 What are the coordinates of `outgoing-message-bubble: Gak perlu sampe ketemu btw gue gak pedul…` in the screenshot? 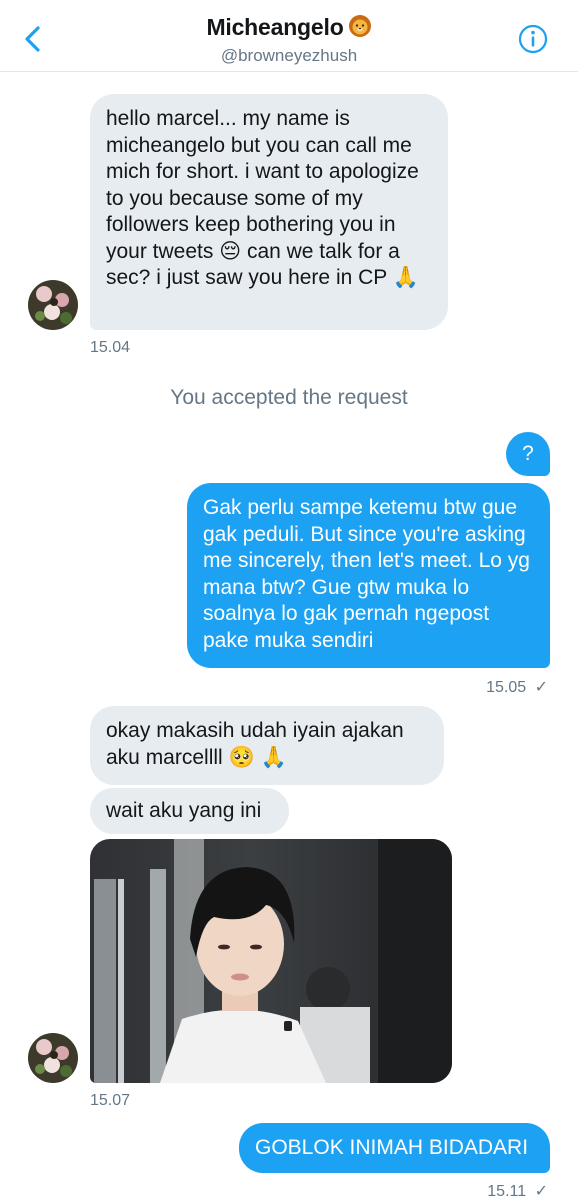 It's located at (368, 575).